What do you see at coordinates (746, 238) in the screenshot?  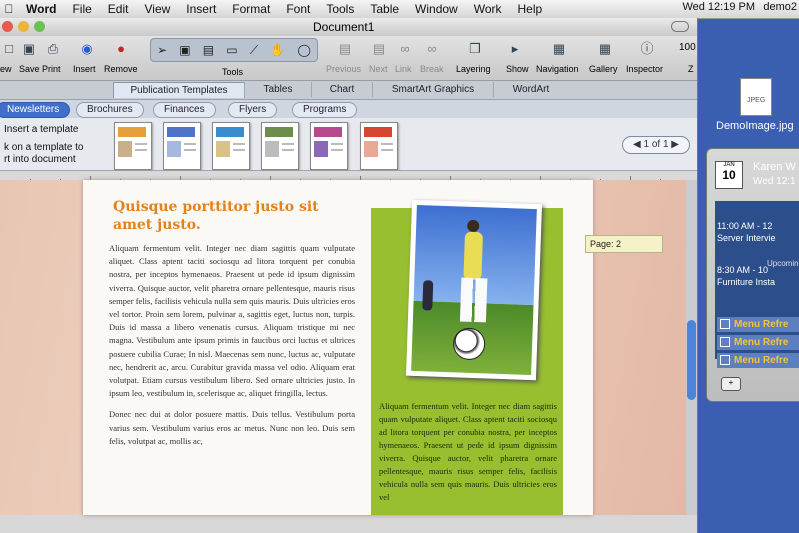 I see `event-title: Server Intervie` at bounding box center [746, 238].